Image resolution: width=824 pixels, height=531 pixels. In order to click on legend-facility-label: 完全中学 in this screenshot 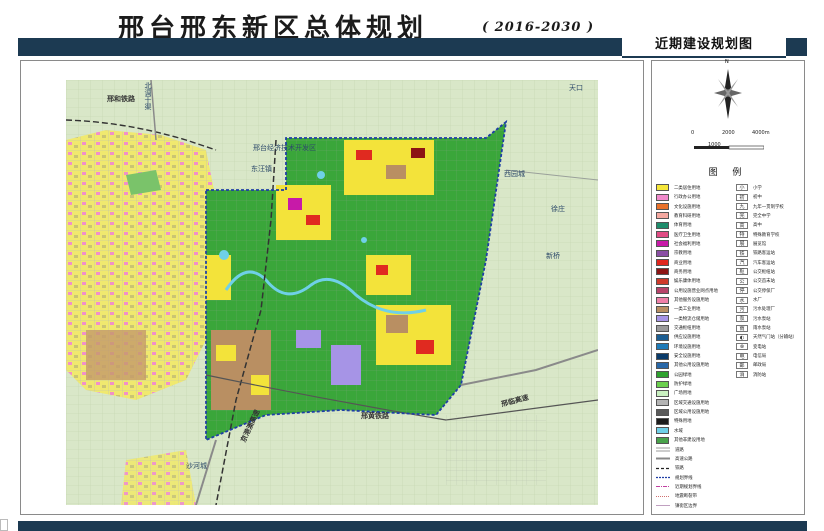, I will do `click(762, 216)`.